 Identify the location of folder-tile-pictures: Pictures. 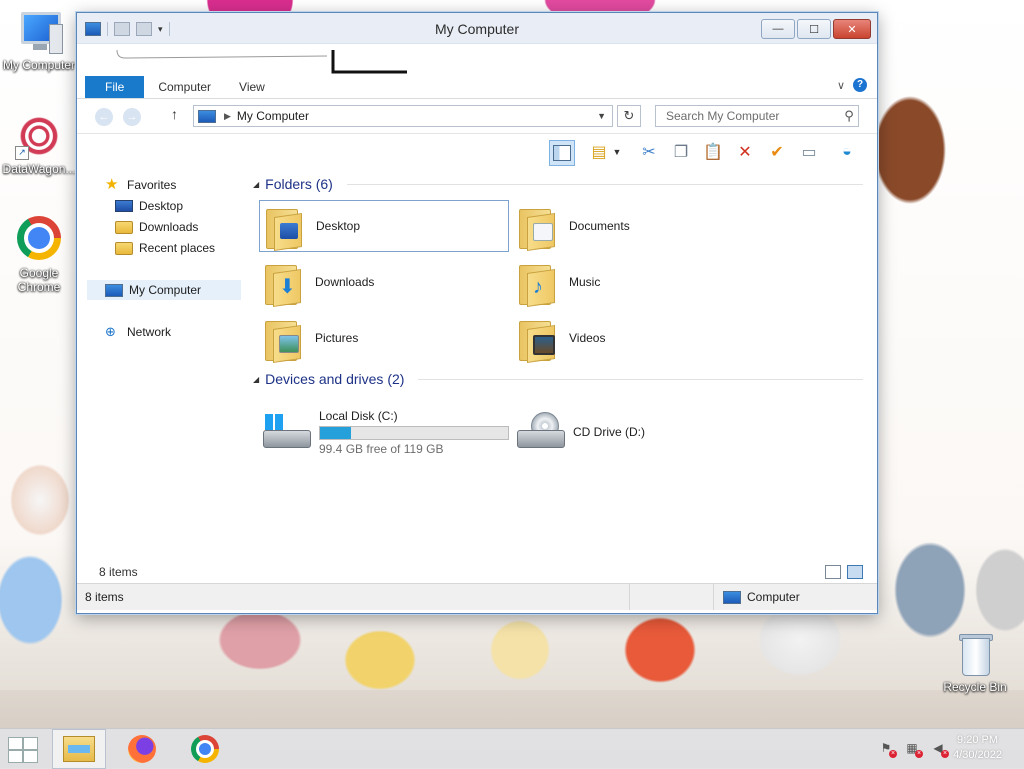
(384, 338).